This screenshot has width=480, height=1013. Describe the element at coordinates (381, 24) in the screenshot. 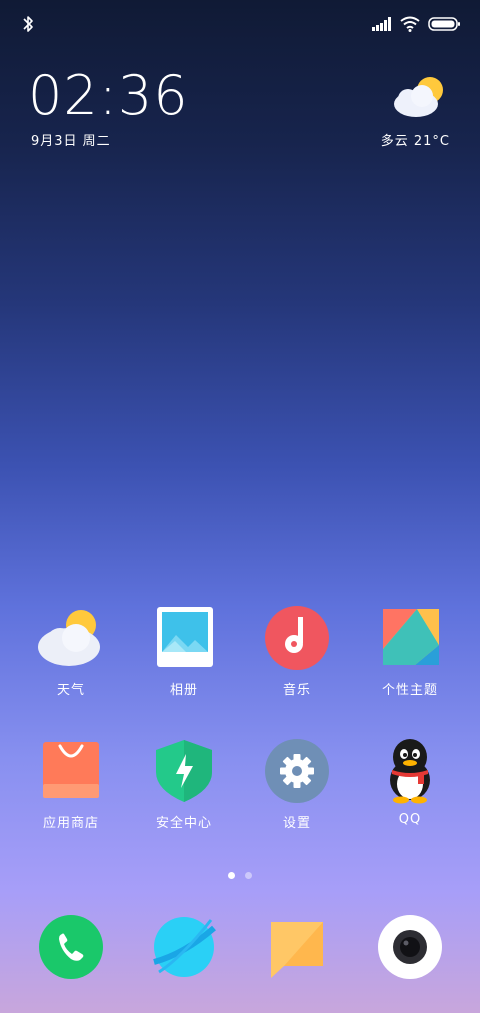

I see `cell-signal-icon` at that location.